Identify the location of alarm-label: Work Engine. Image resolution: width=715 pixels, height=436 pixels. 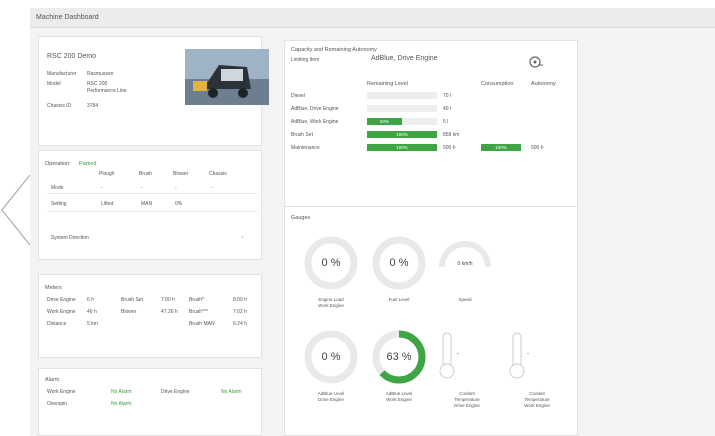
(61, 392).